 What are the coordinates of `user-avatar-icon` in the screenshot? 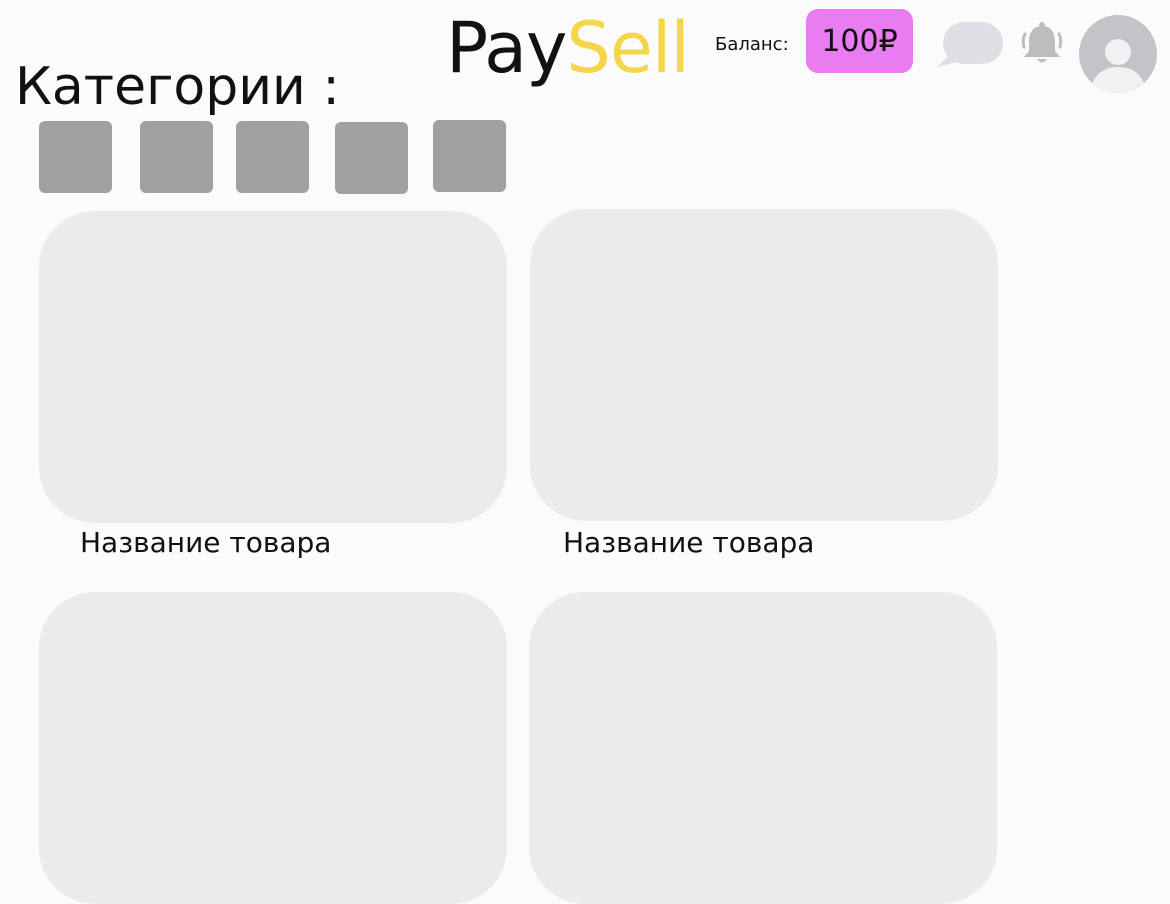 It's located at (1118, 66).